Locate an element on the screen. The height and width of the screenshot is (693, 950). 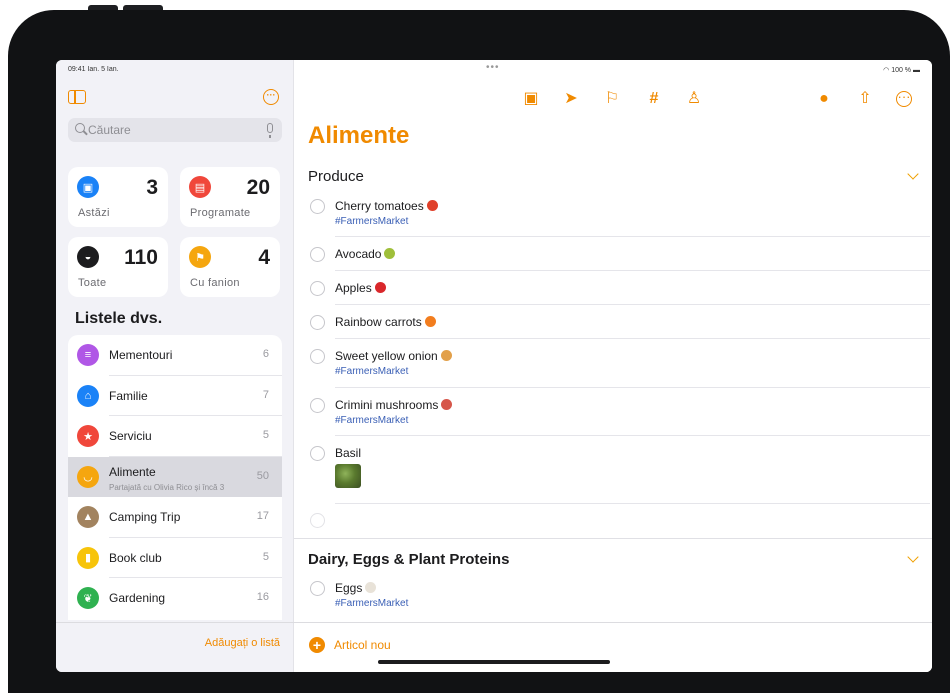
item-title-row: Crimini mushrooms is located at coordinates (394, 405).